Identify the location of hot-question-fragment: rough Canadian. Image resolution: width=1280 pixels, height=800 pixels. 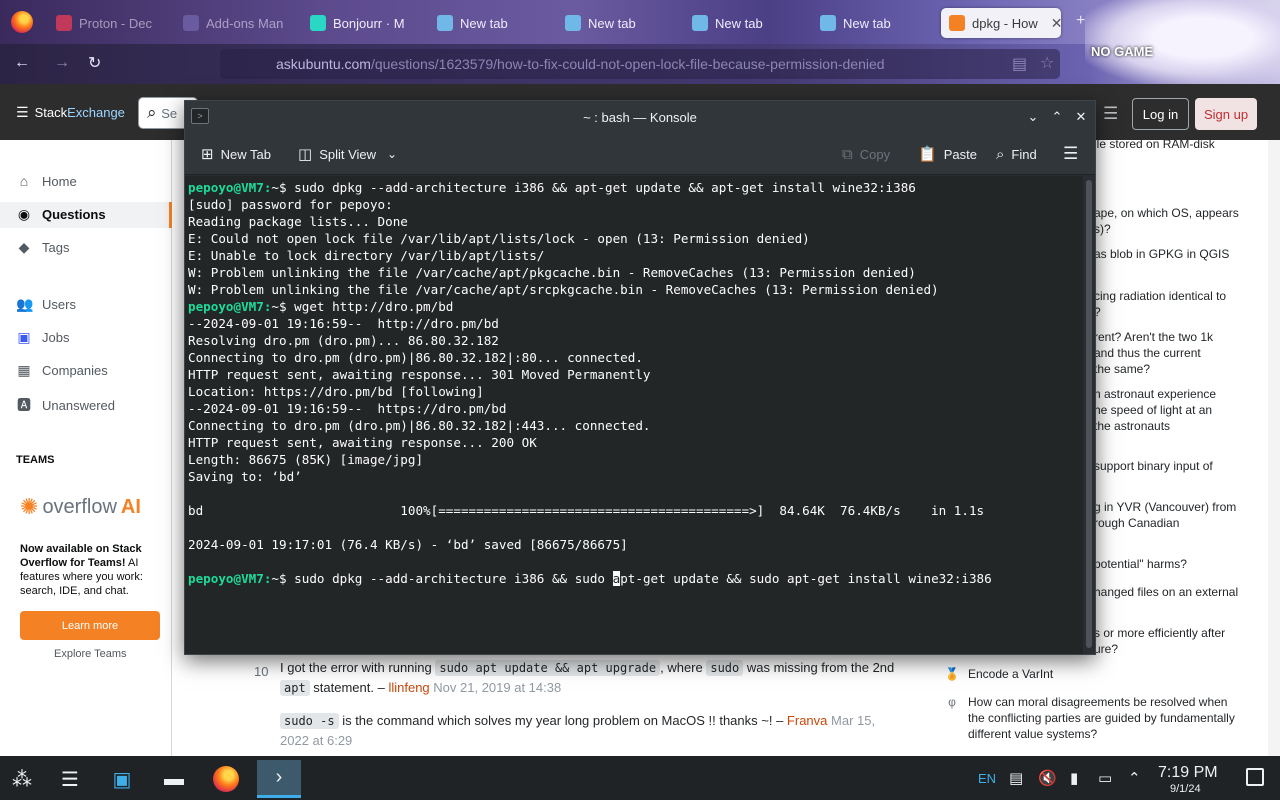
(1179, 523).